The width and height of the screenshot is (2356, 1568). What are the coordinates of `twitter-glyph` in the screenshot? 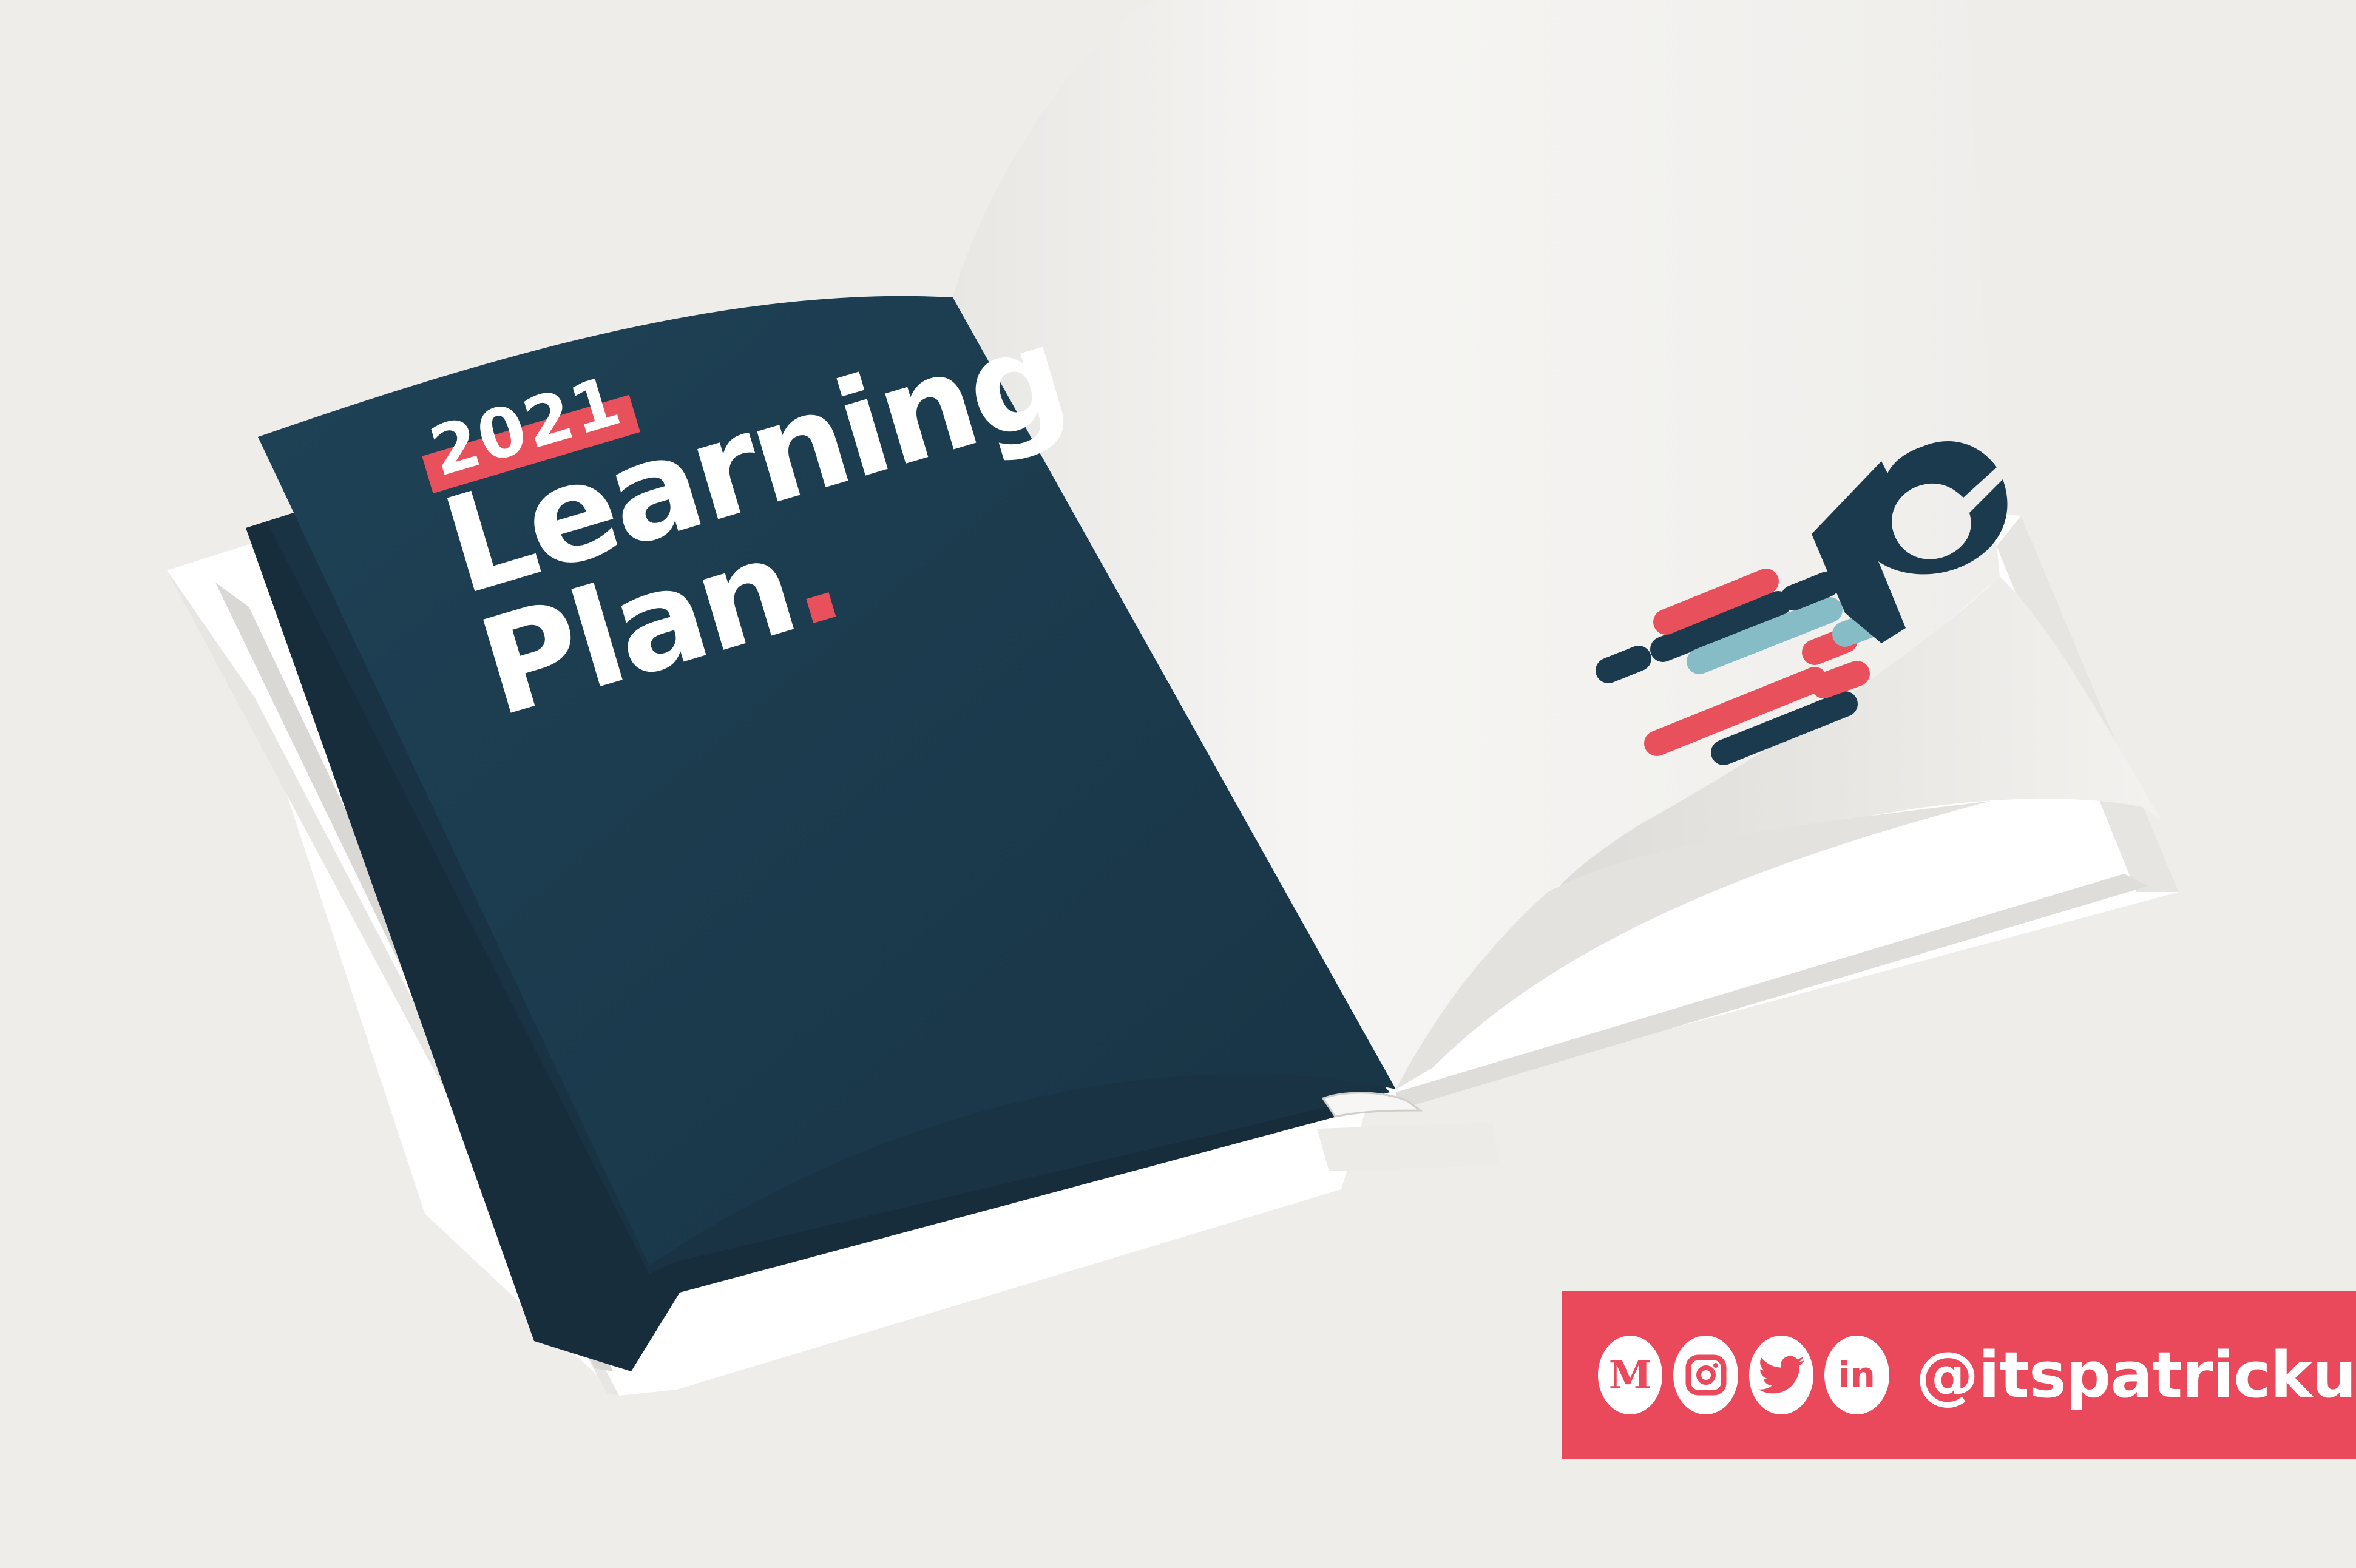 It's located at (1781, 1375).